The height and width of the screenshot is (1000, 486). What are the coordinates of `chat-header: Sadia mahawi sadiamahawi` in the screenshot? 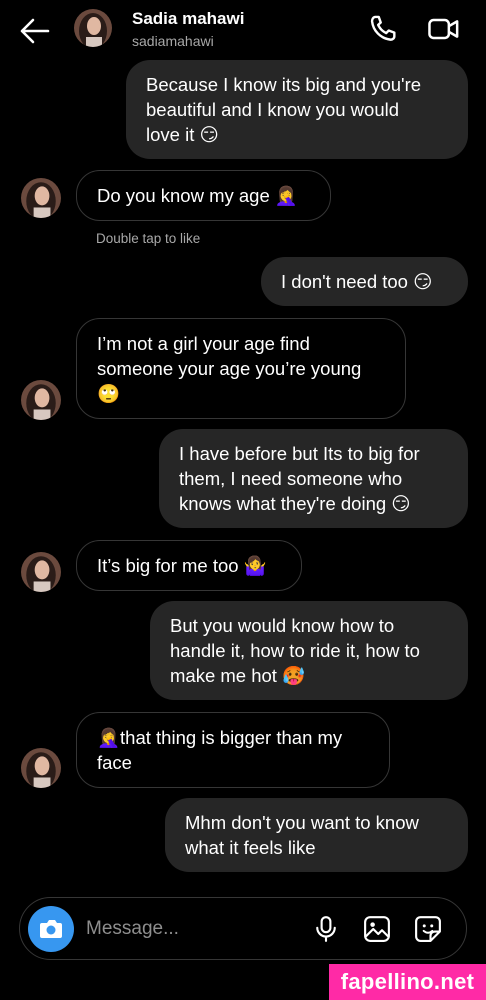 It's located at (243, 29).